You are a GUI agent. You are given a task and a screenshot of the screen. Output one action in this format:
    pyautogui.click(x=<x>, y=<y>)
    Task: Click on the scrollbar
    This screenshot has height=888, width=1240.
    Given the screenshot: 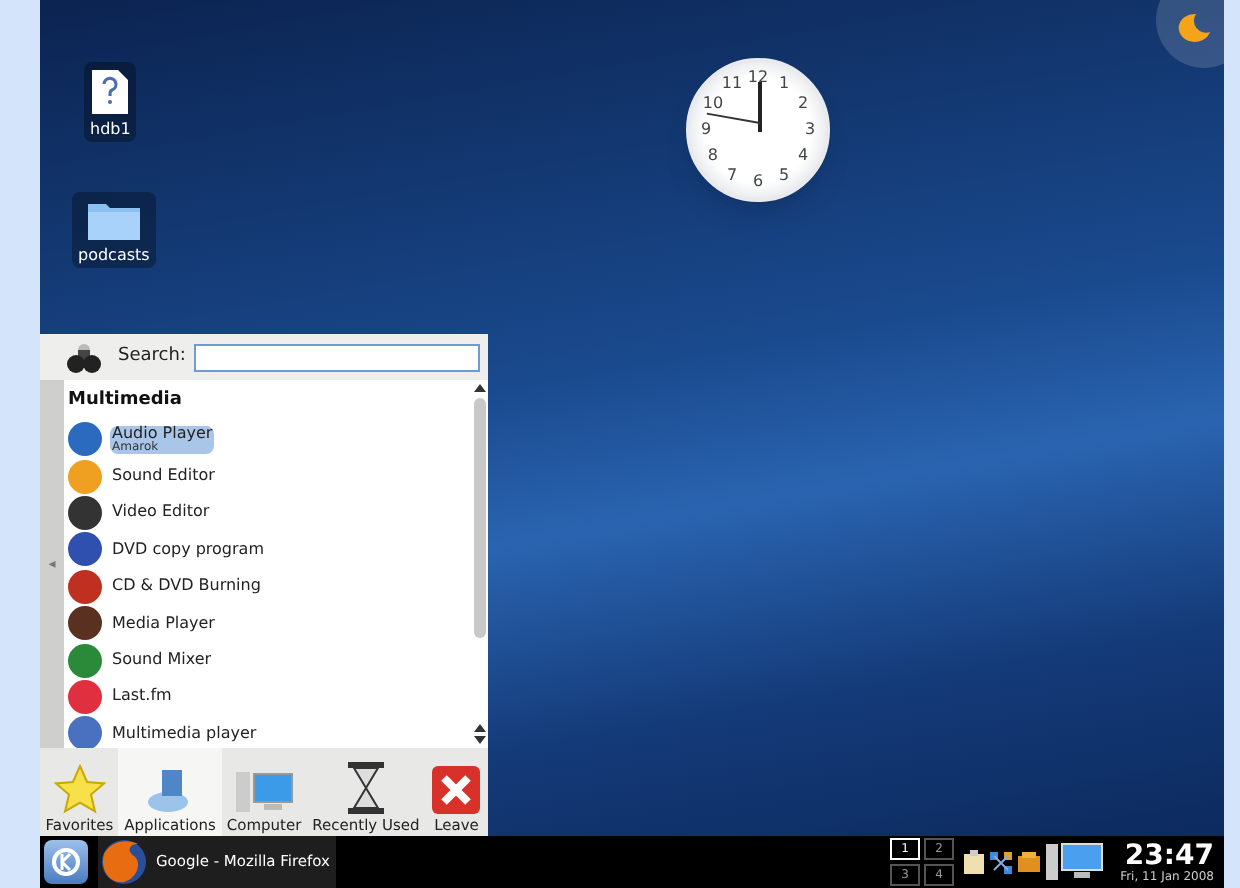 What is the action you would take?
    pyautogui.click(x=479, y=564)
    